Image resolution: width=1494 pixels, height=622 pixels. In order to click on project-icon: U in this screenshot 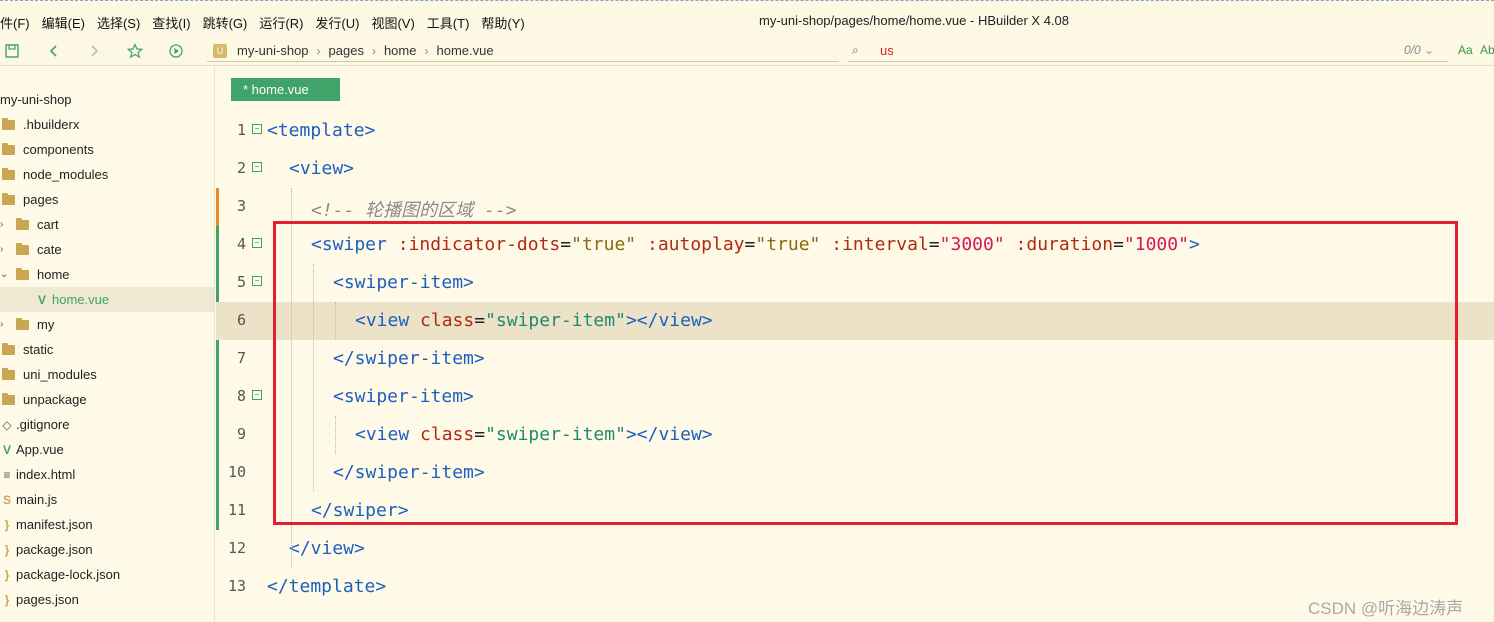, I will do `click(220, 50)`.